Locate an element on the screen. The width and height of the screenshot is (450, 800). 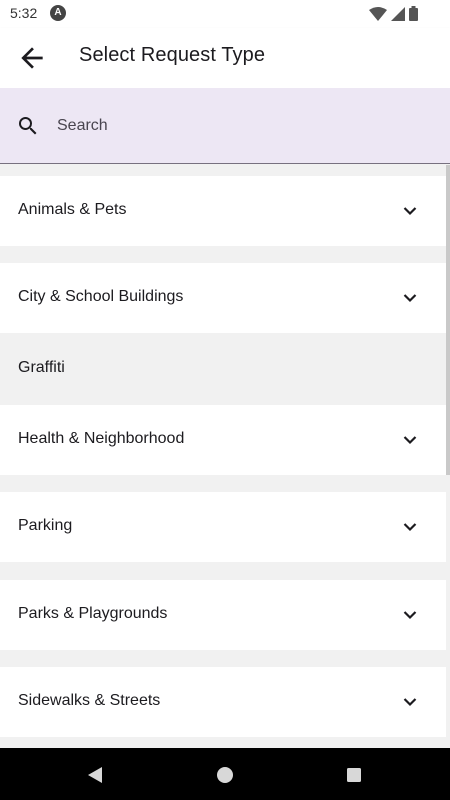
status-time: 5:32 is located at coordinates (24, 13).